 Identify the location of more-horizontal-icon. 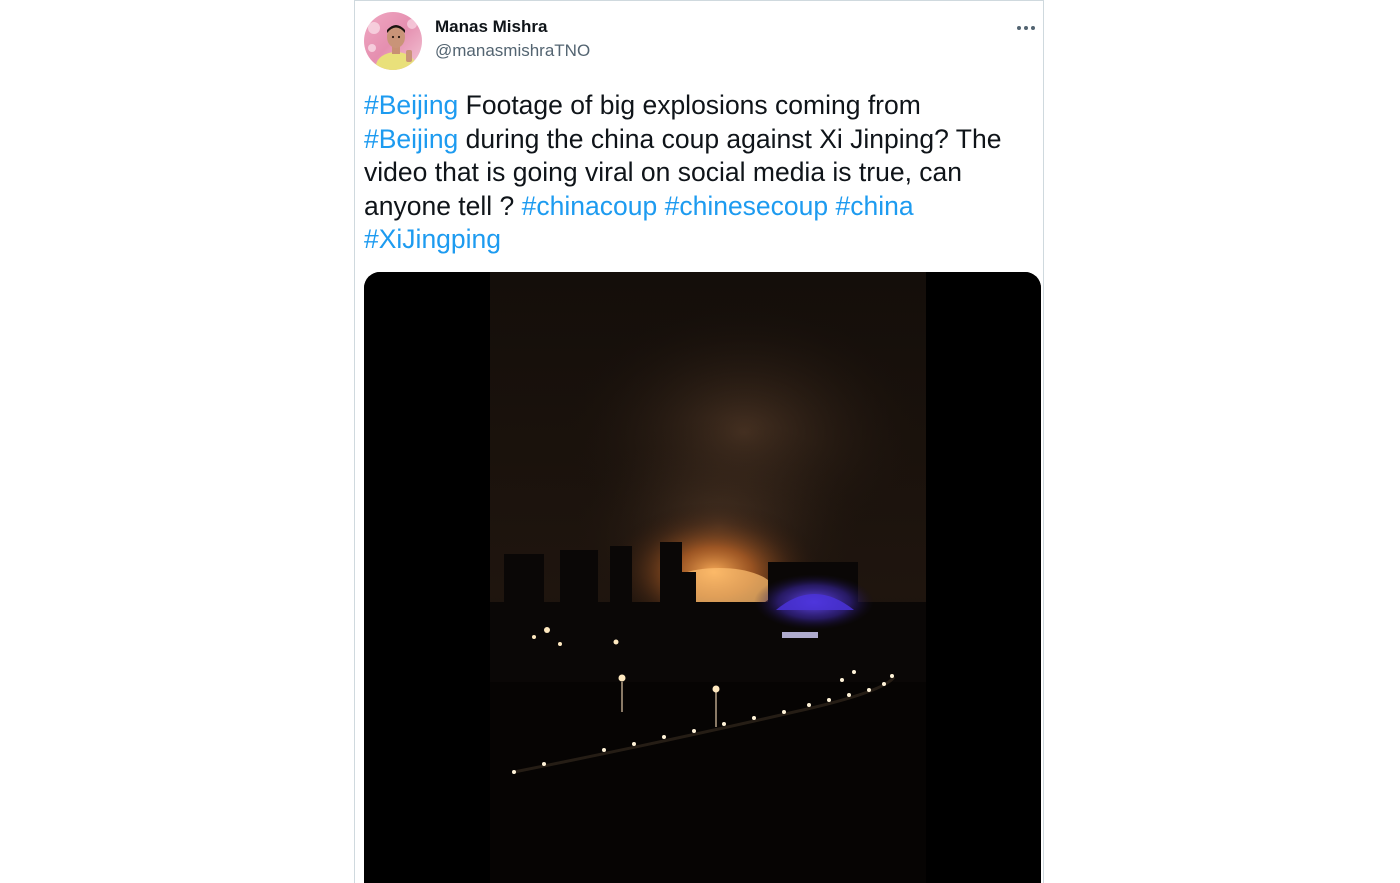
(1026, 28).